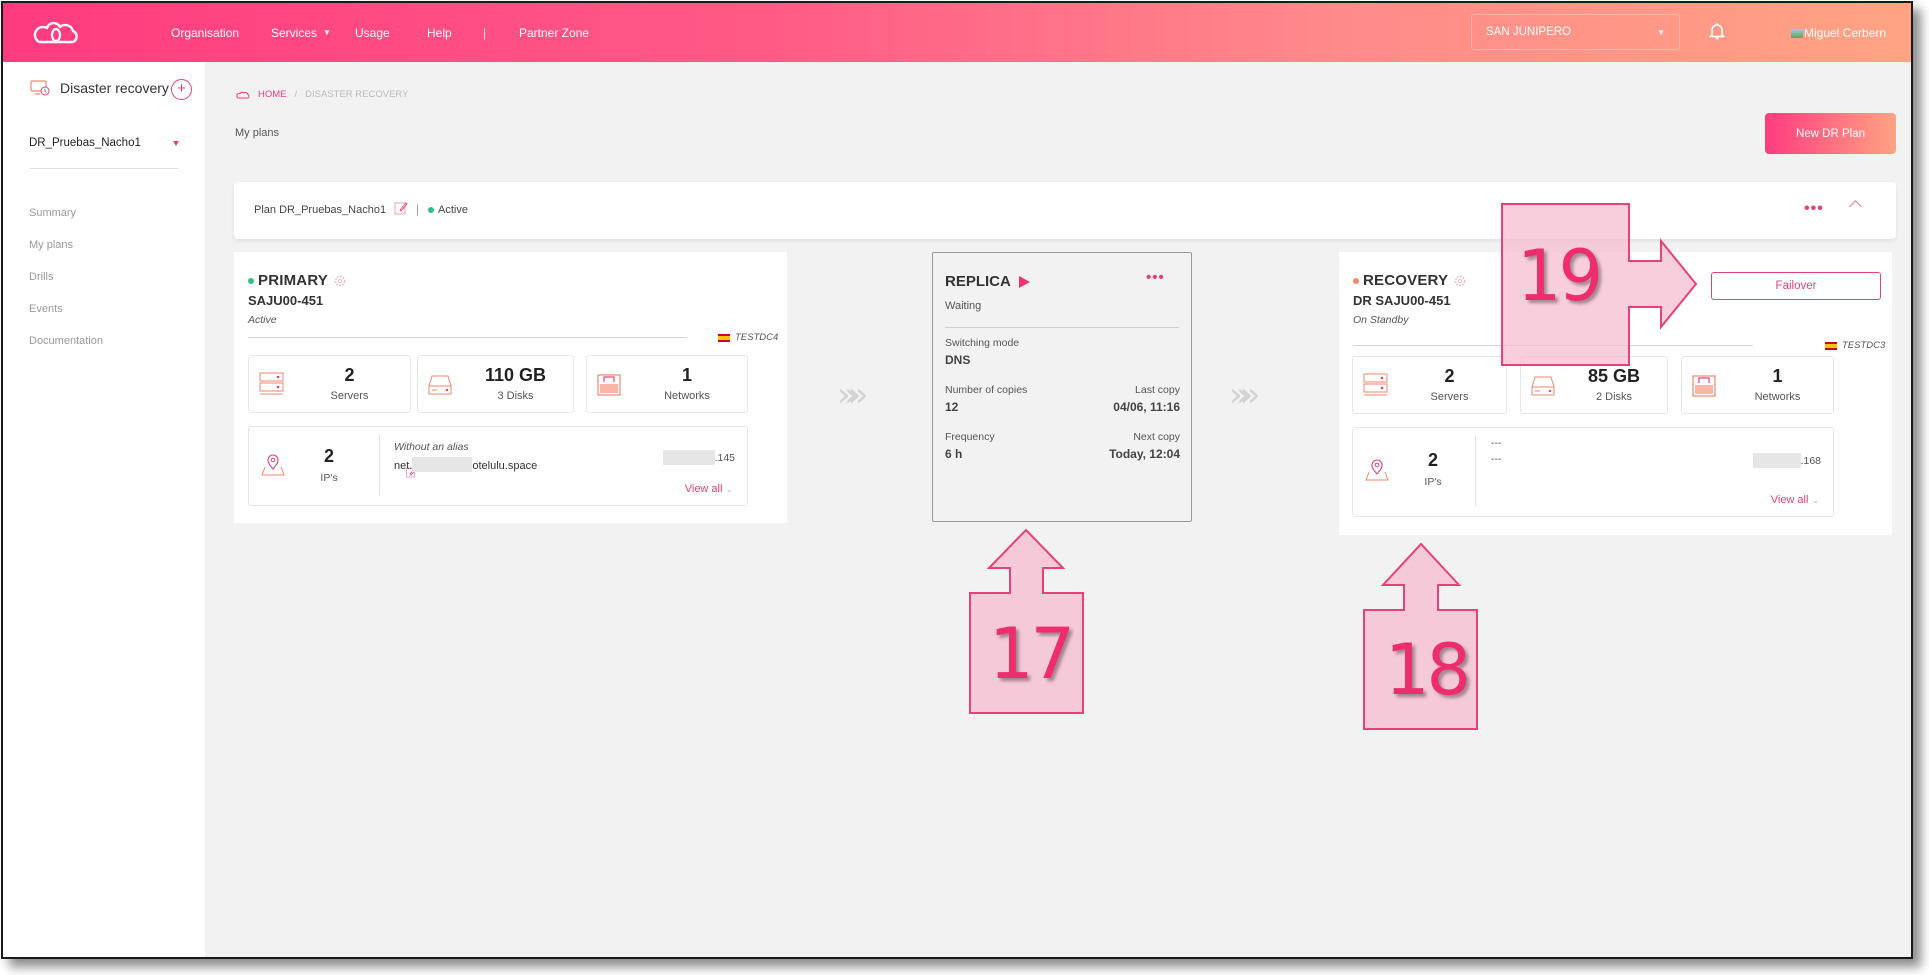 Image resolution: width=1929 pixels, height=975 pixels. I want to click on disks-label: 2 Disks, so click(1614, 397).